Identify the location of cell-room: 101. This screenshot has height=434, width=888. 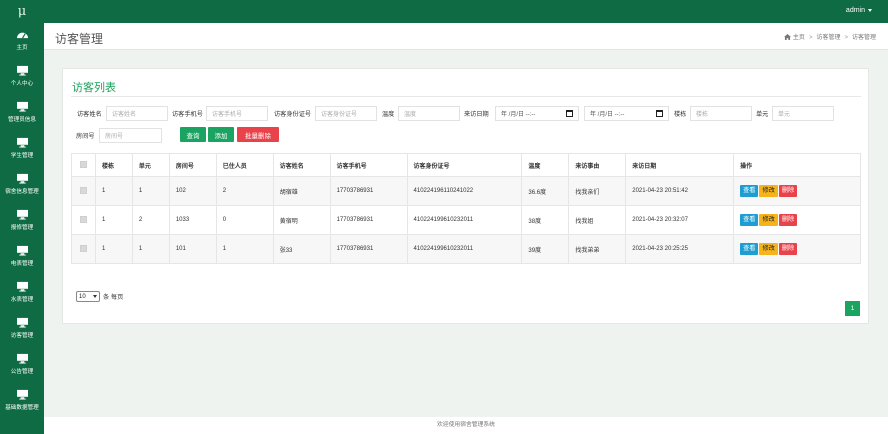
(192, 249).